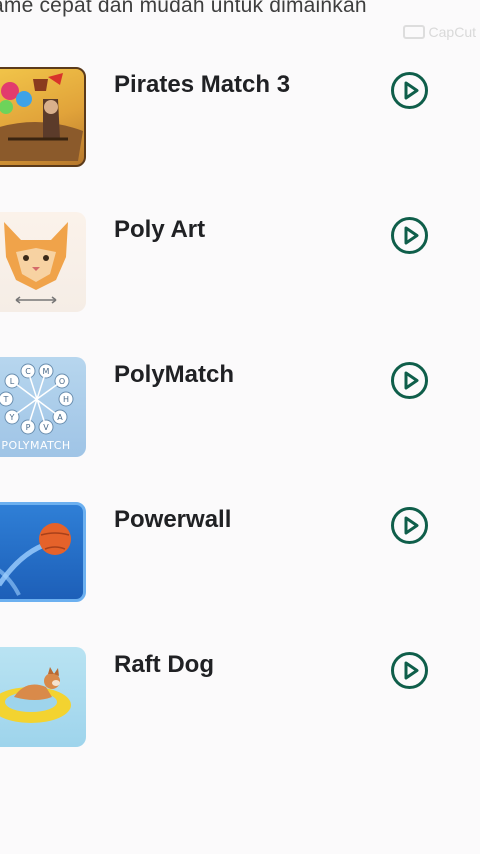 The image size is (480, 854). Describe the element at coordinates (43, 697) in the screenshot. I see `raft-dog-thumbnail` at that location.